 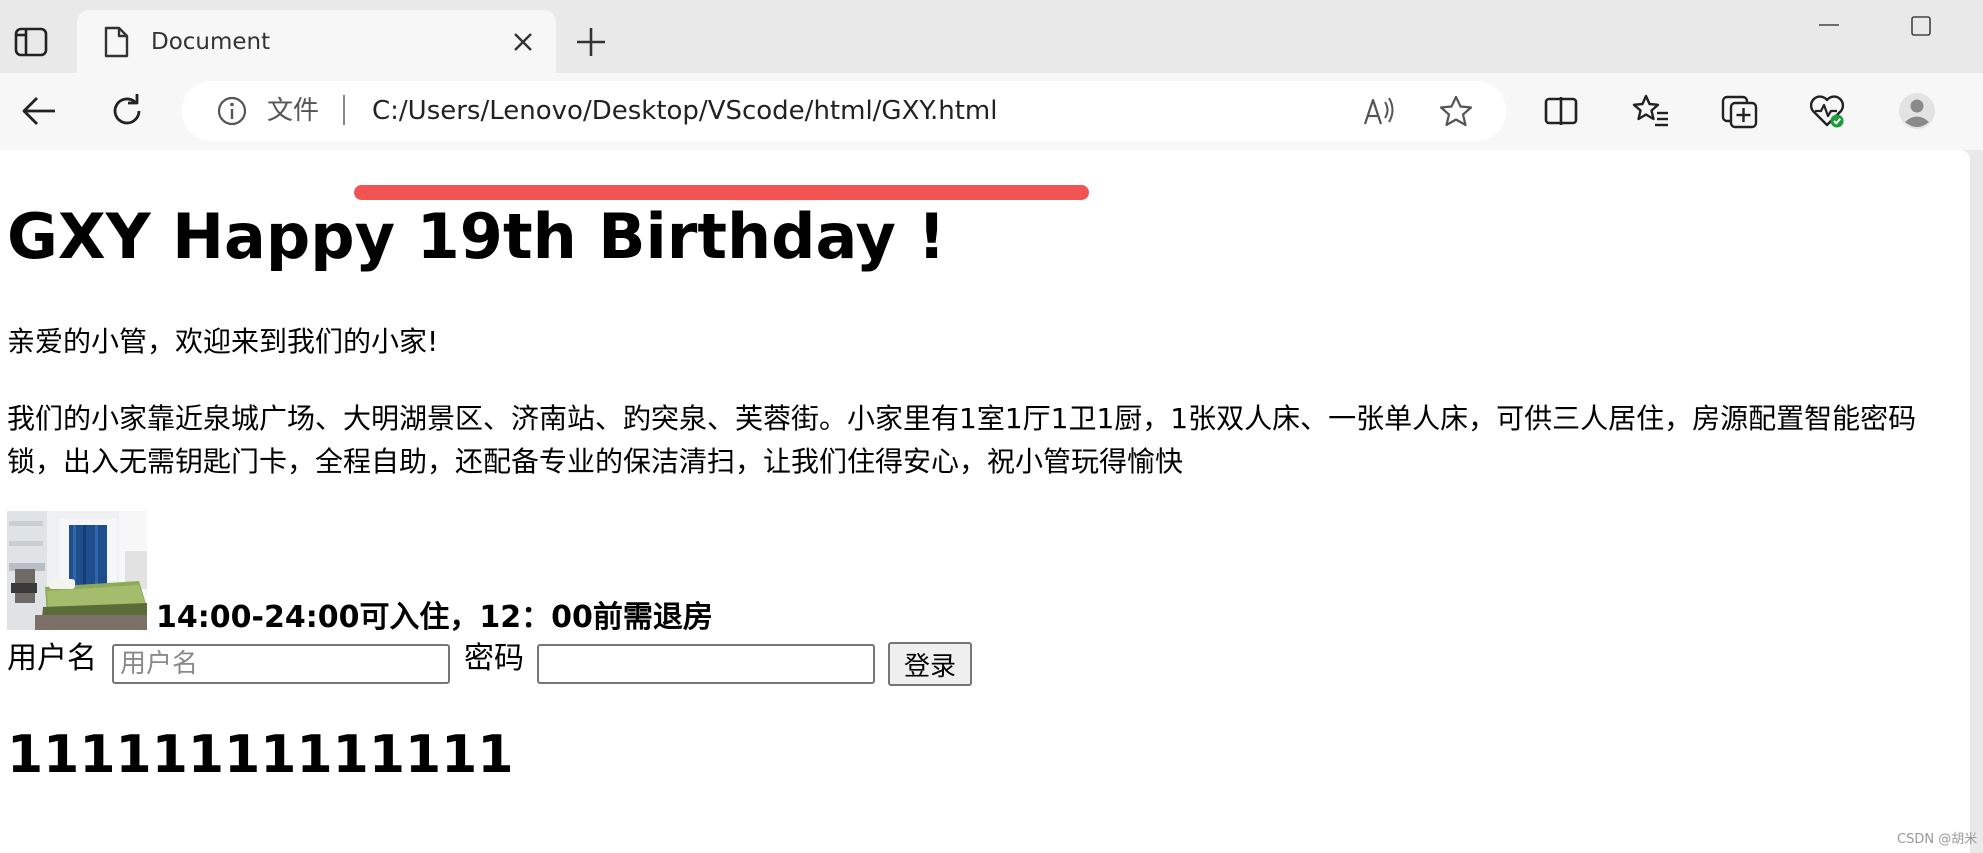 I want to click on address-divider, so click(x=344, y=110).